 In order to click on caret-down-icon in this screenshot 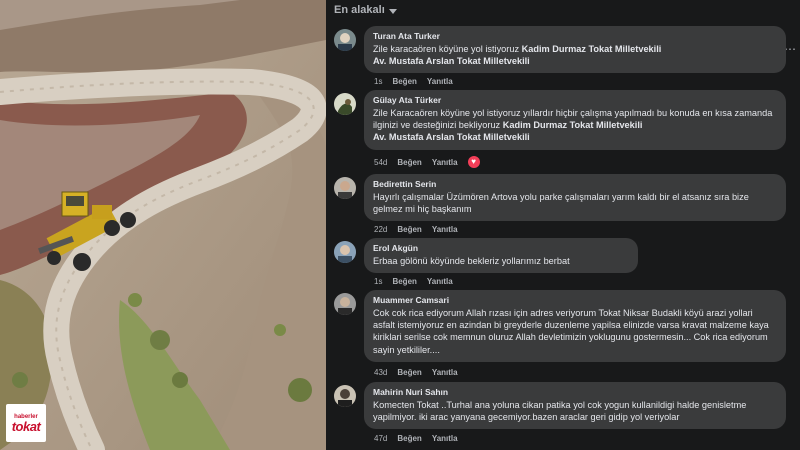, I will do `click(392, 11)`.